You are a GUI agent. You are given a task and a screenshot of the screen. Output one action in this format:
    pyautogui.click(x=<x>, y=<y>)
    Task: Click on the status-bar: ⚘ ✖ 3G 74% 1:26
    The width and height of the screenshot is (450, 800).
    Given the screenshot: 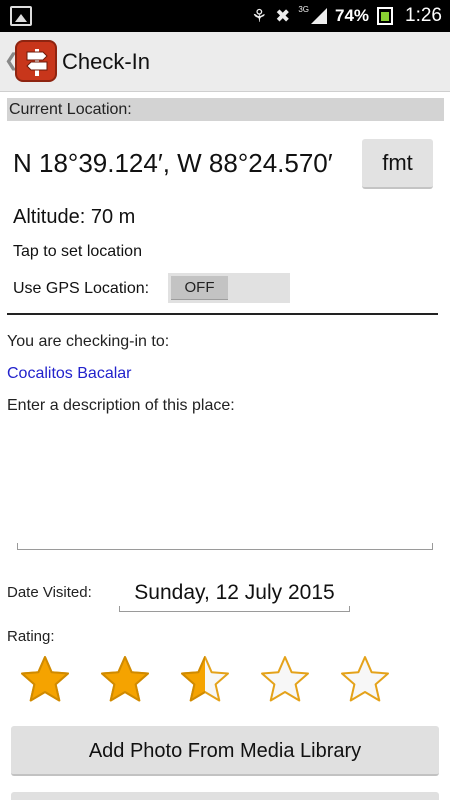 What is the action you would take?
    pyautogui.click(x=225, y=16)
    